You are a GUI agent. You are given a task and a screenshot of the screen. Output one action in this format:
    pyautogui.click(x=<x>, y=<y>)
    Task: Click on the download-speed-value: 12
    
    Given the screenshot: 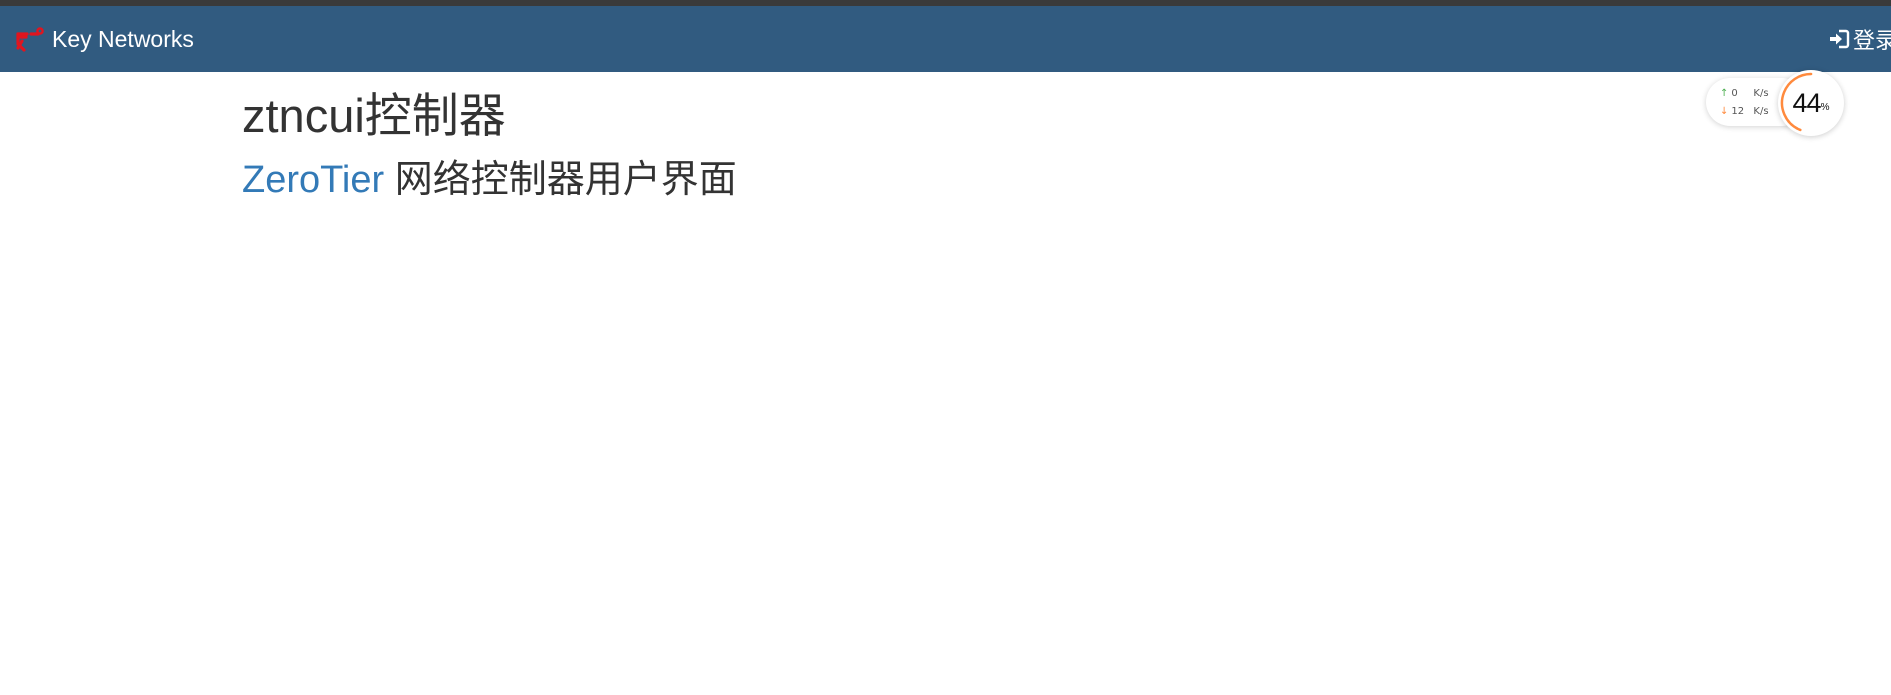 What is the action you would take?
    pyautogui.click(x=1738, y=111)
    